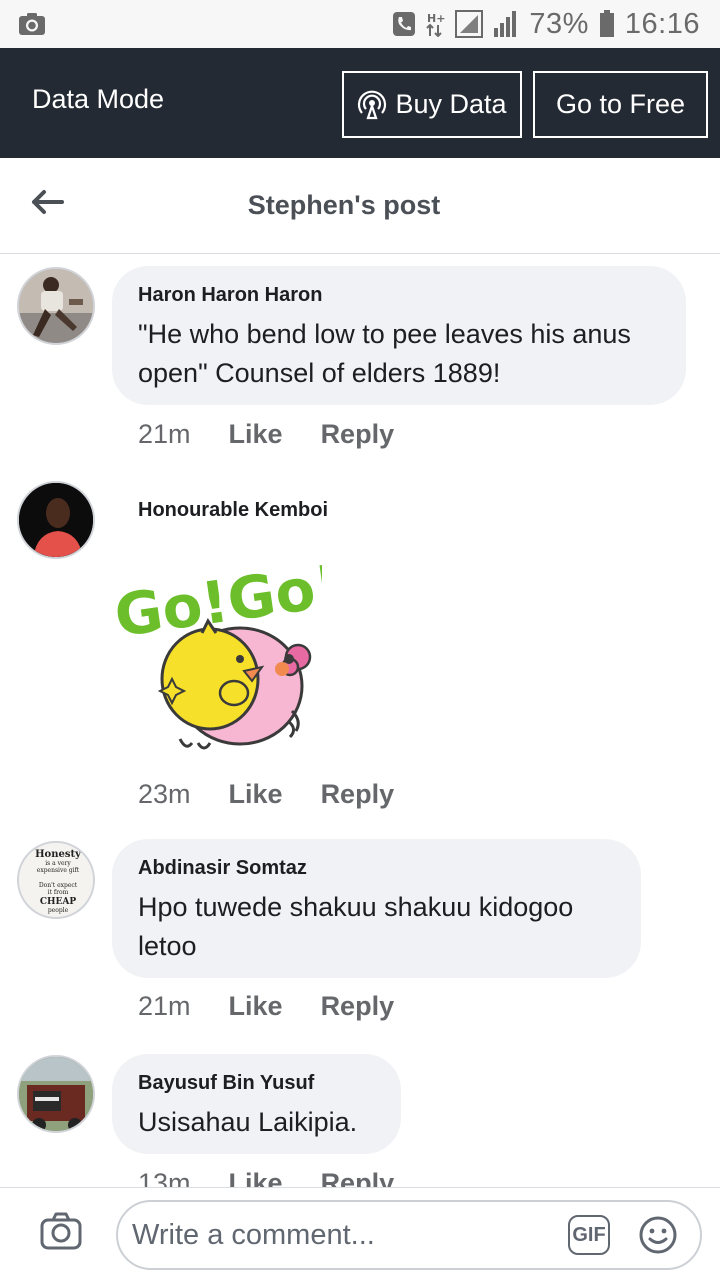 This screenshot has height=1280, width=720. Describe the element at coordinates (58, 892) in the screenshot. I see `svg-text: it from` at that location.